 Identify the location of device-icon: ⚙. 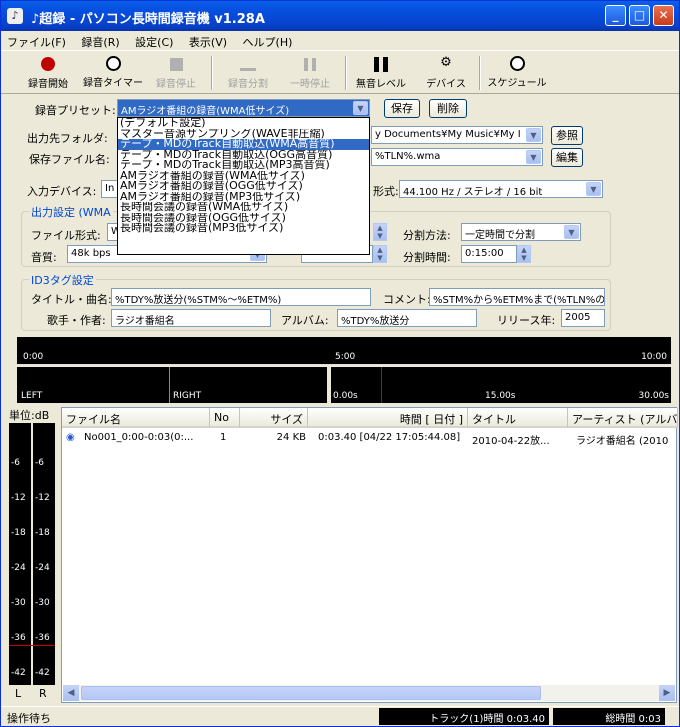
(446, 62).